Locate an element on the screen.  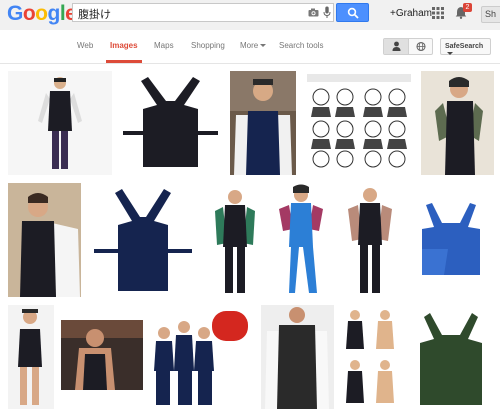
safesearch-label: SafeSearch is located at coordinates (464, 46).